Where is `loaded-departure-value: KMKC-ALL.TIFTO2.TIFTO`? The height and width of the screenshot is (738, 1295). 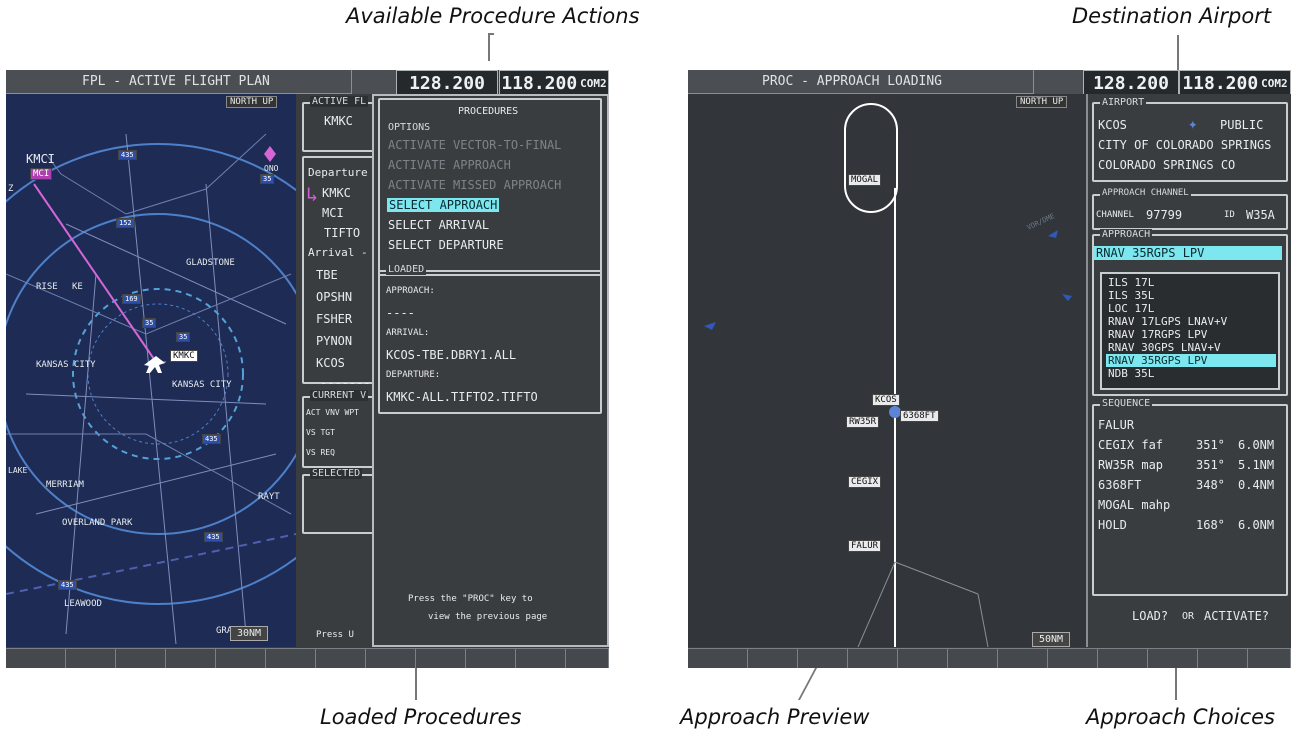
loaded-departure-value: KMKC-ALL.TIFTO2.TIFTO is located at coordinates (462, 397).